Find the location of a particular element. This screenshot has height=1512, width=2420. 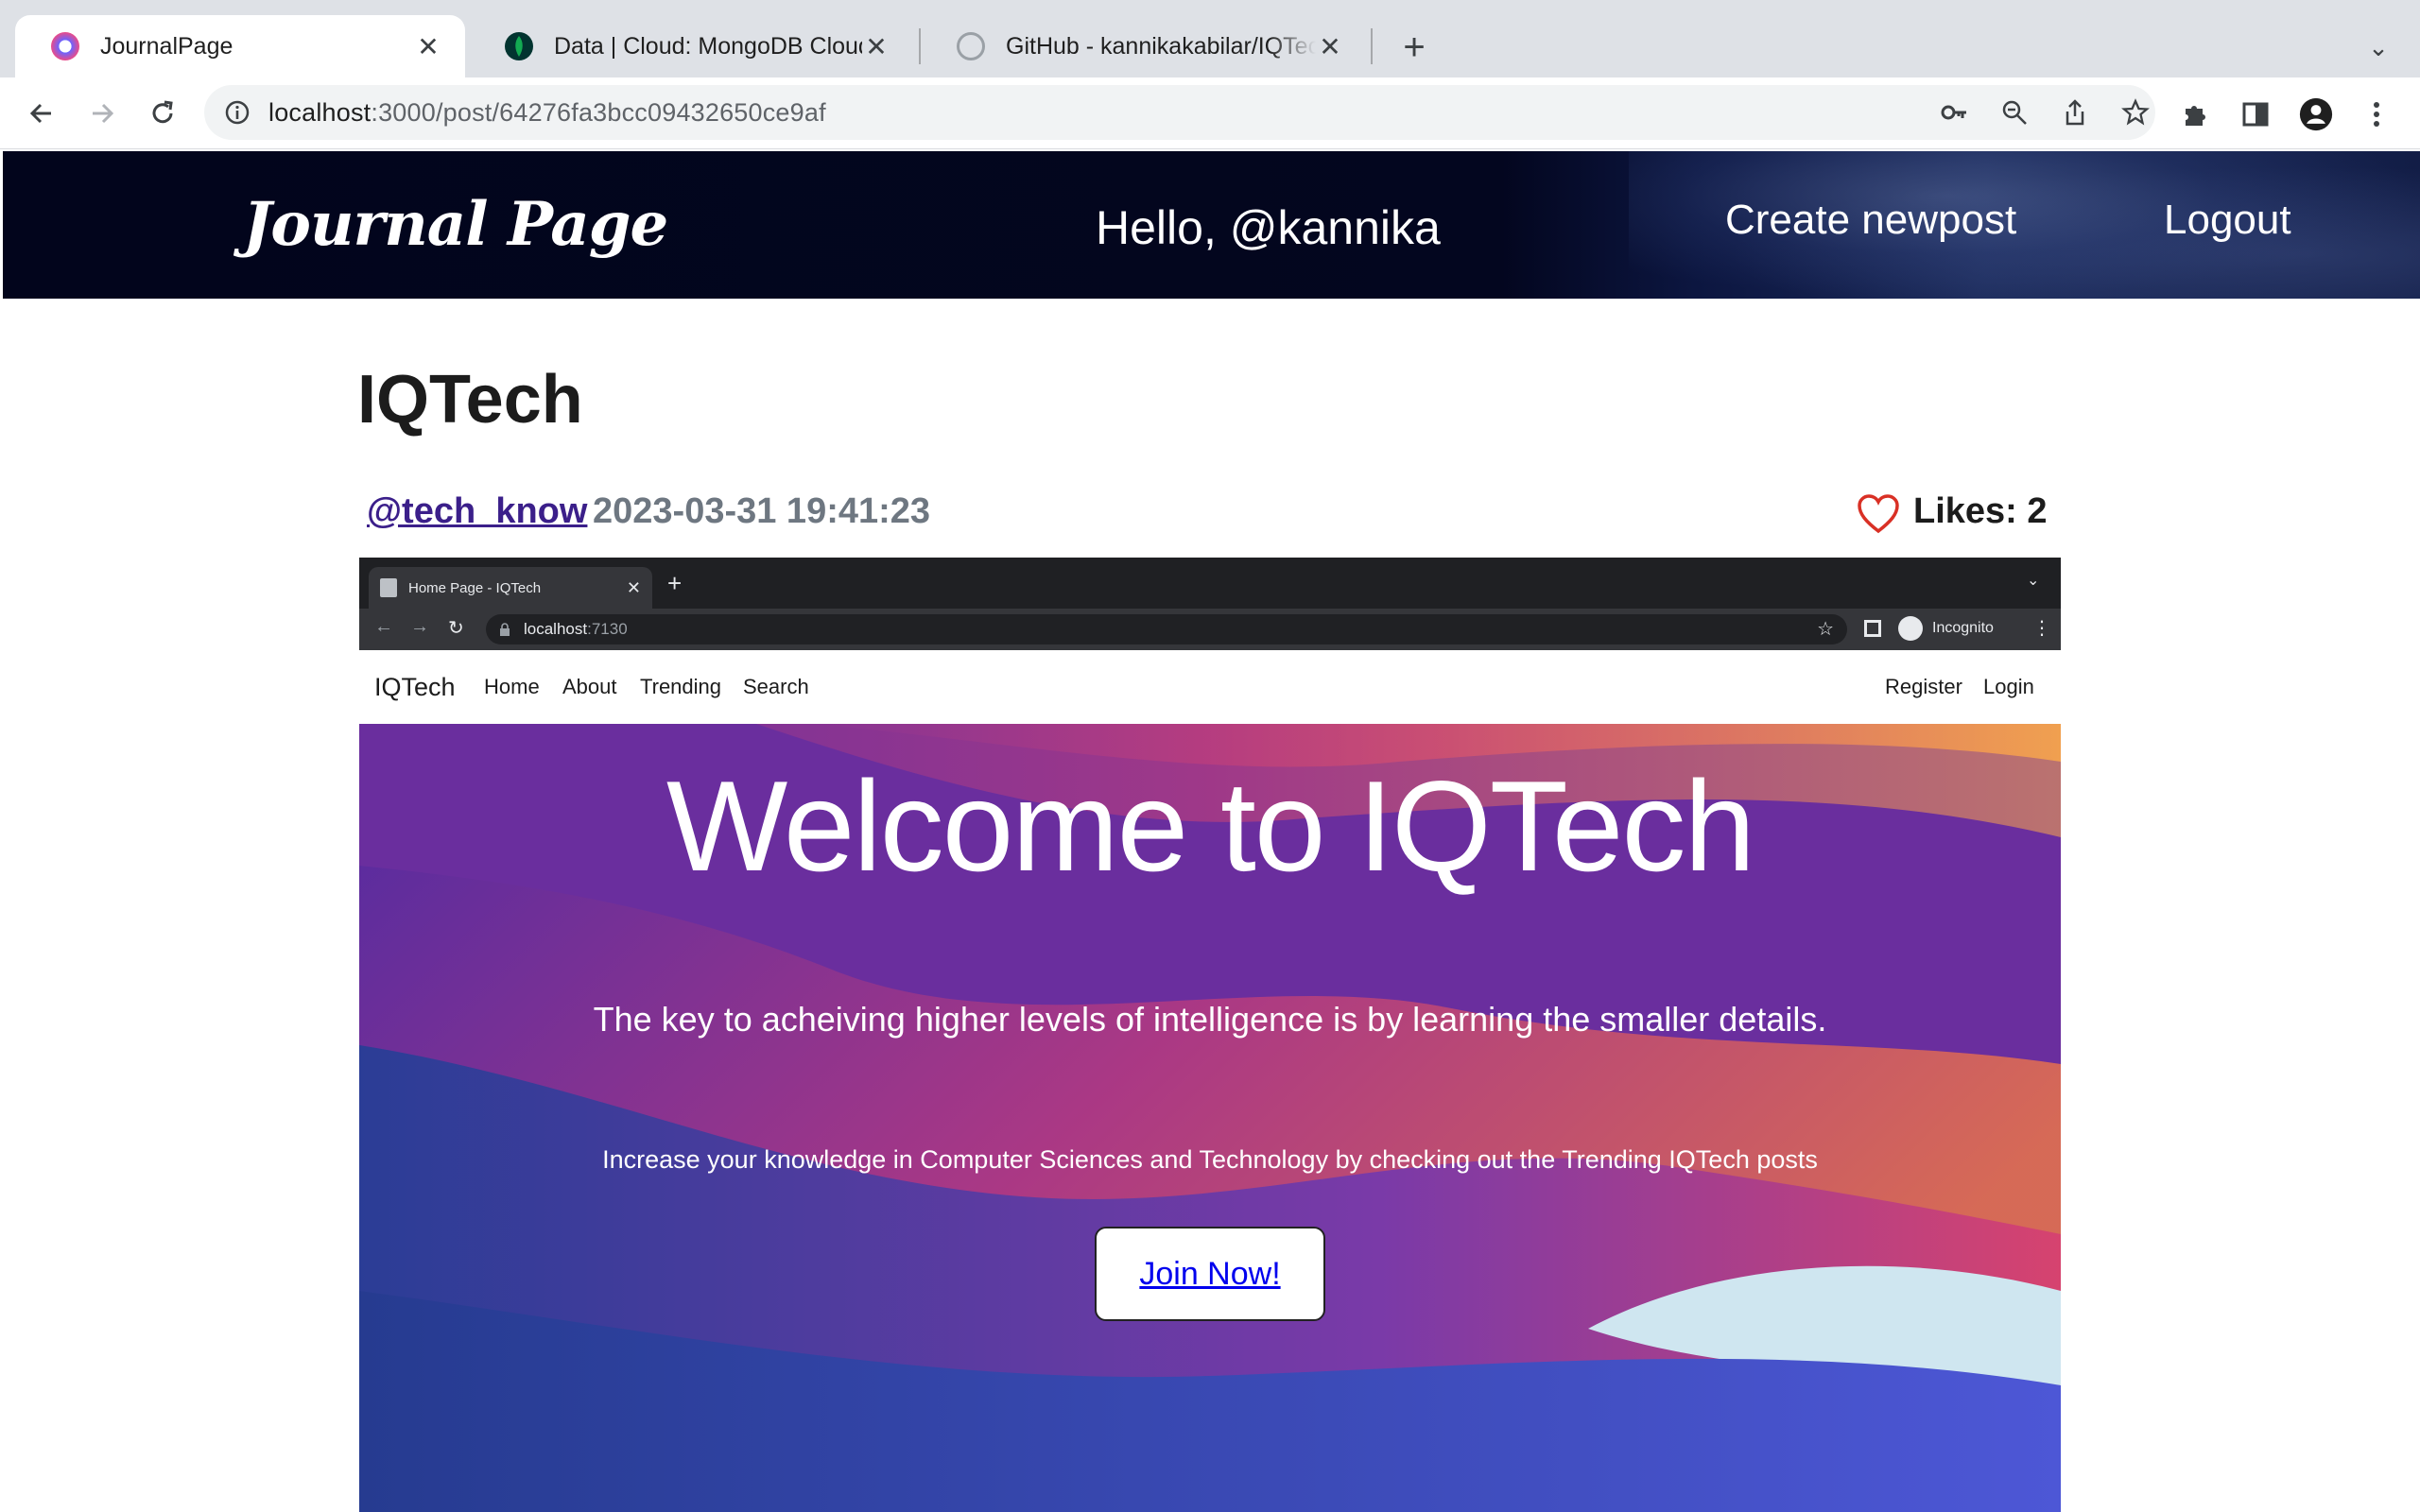

hero-title: Welcome to IQTech is located at coordinates (1210, 826).